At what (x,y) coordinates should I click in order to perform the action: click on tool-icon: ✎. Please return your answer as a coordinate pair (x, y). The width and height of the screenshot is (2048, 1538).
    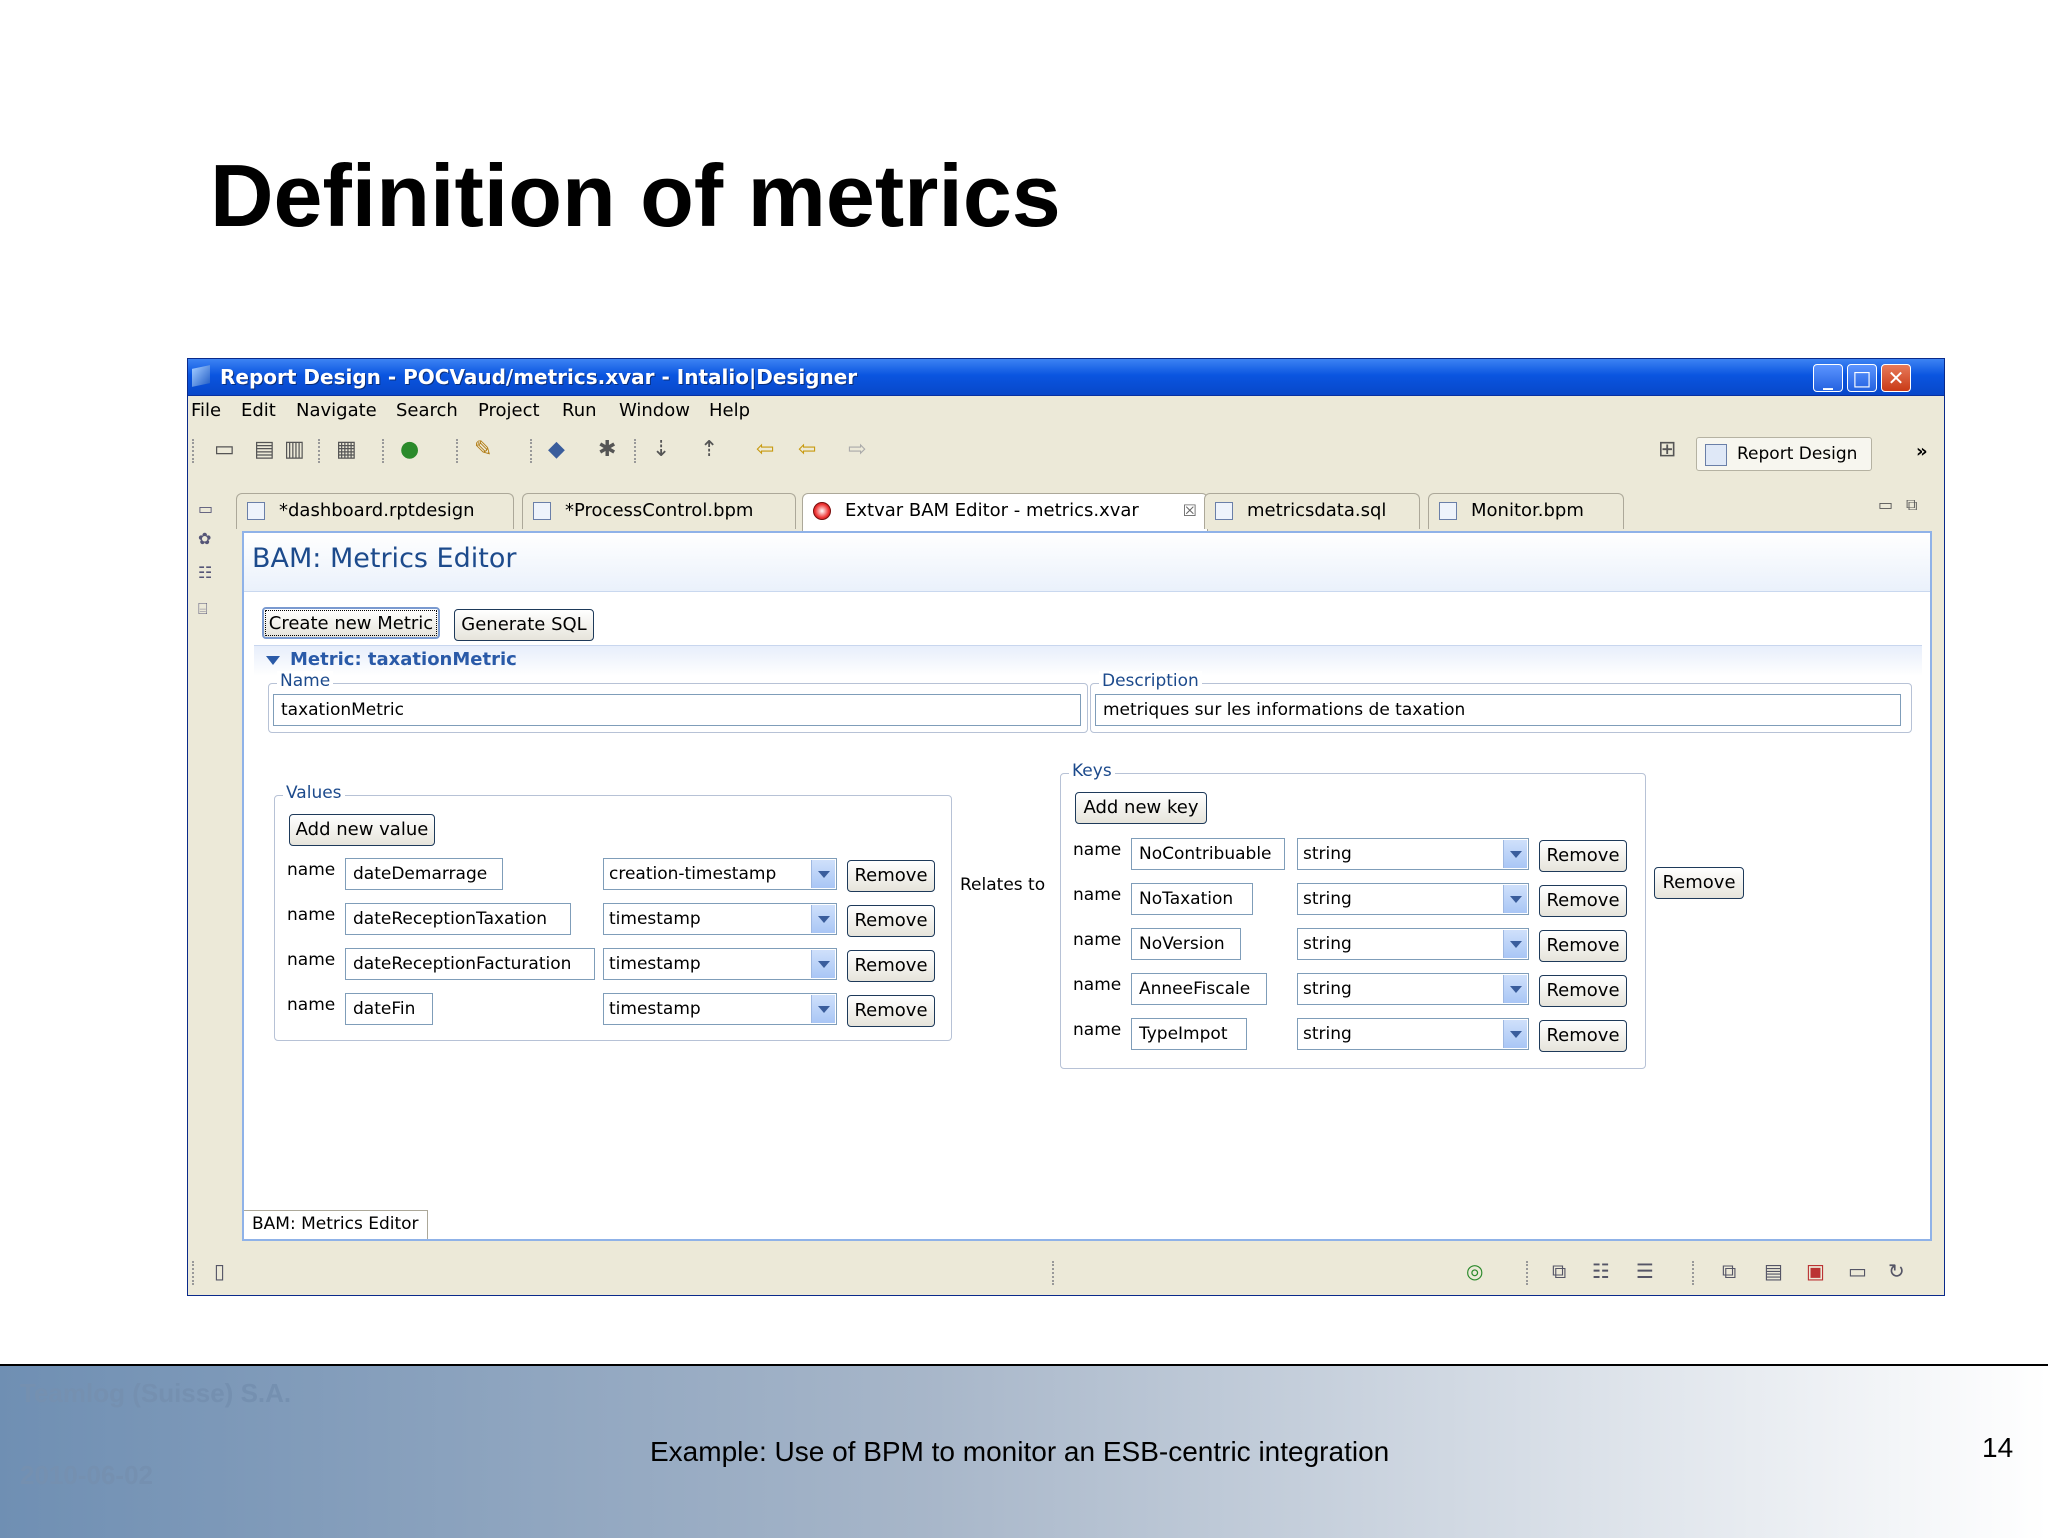
    Looking at the image, I should click on (483, 449).